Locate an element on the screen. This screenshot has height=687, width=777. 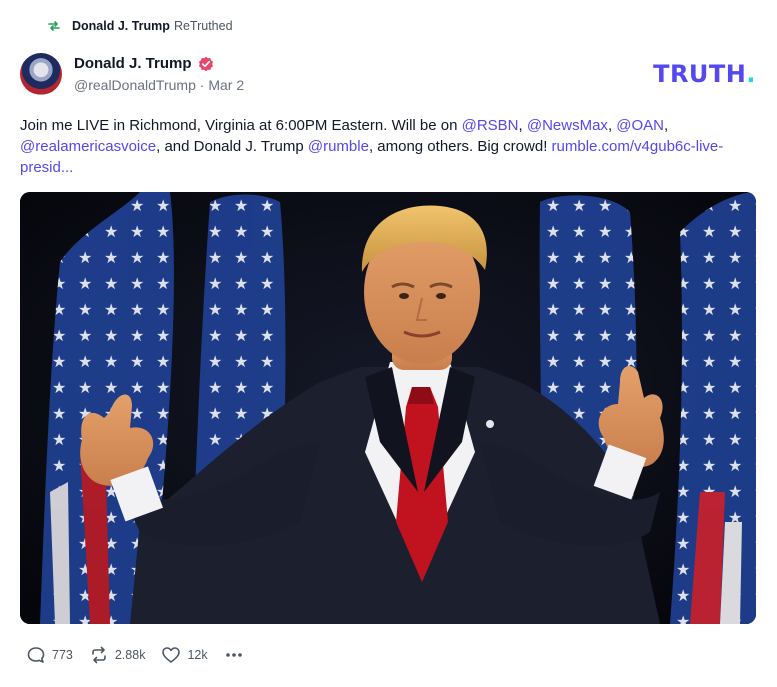
more-options-button is located at coordinates (234, 655).